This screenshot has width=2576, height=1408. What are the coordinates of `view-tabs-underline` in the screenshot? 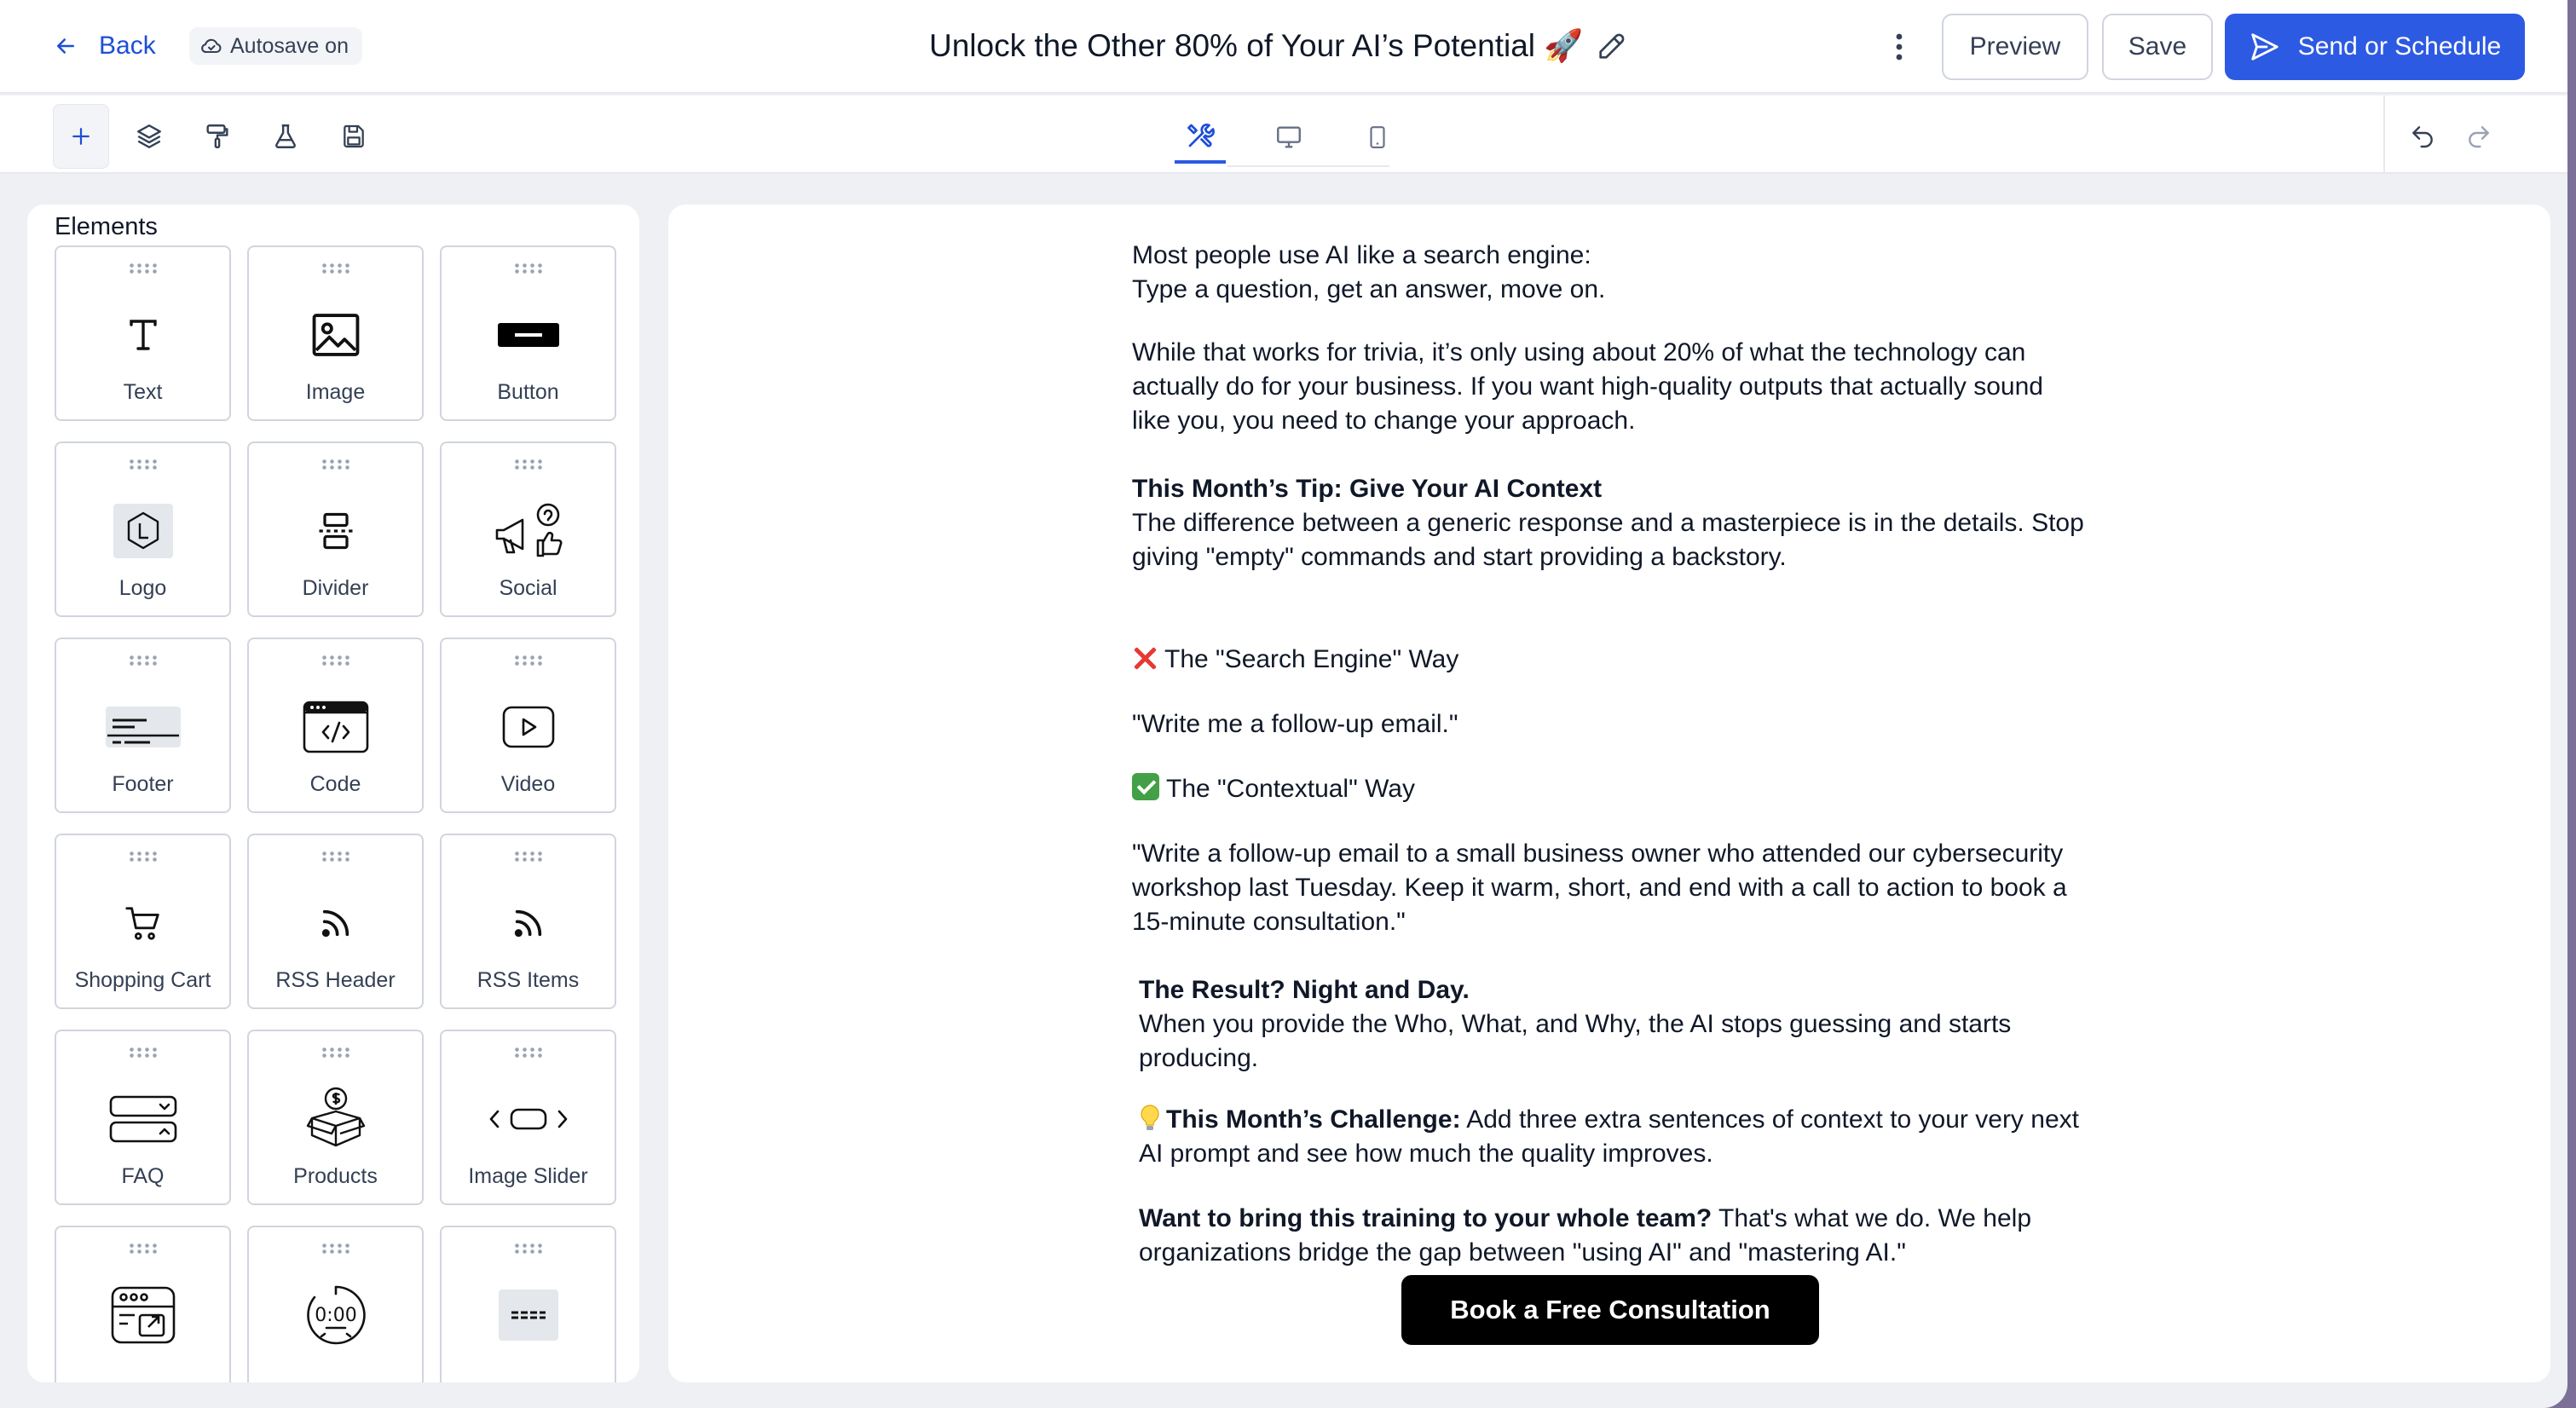 It's located at (1308, 166).